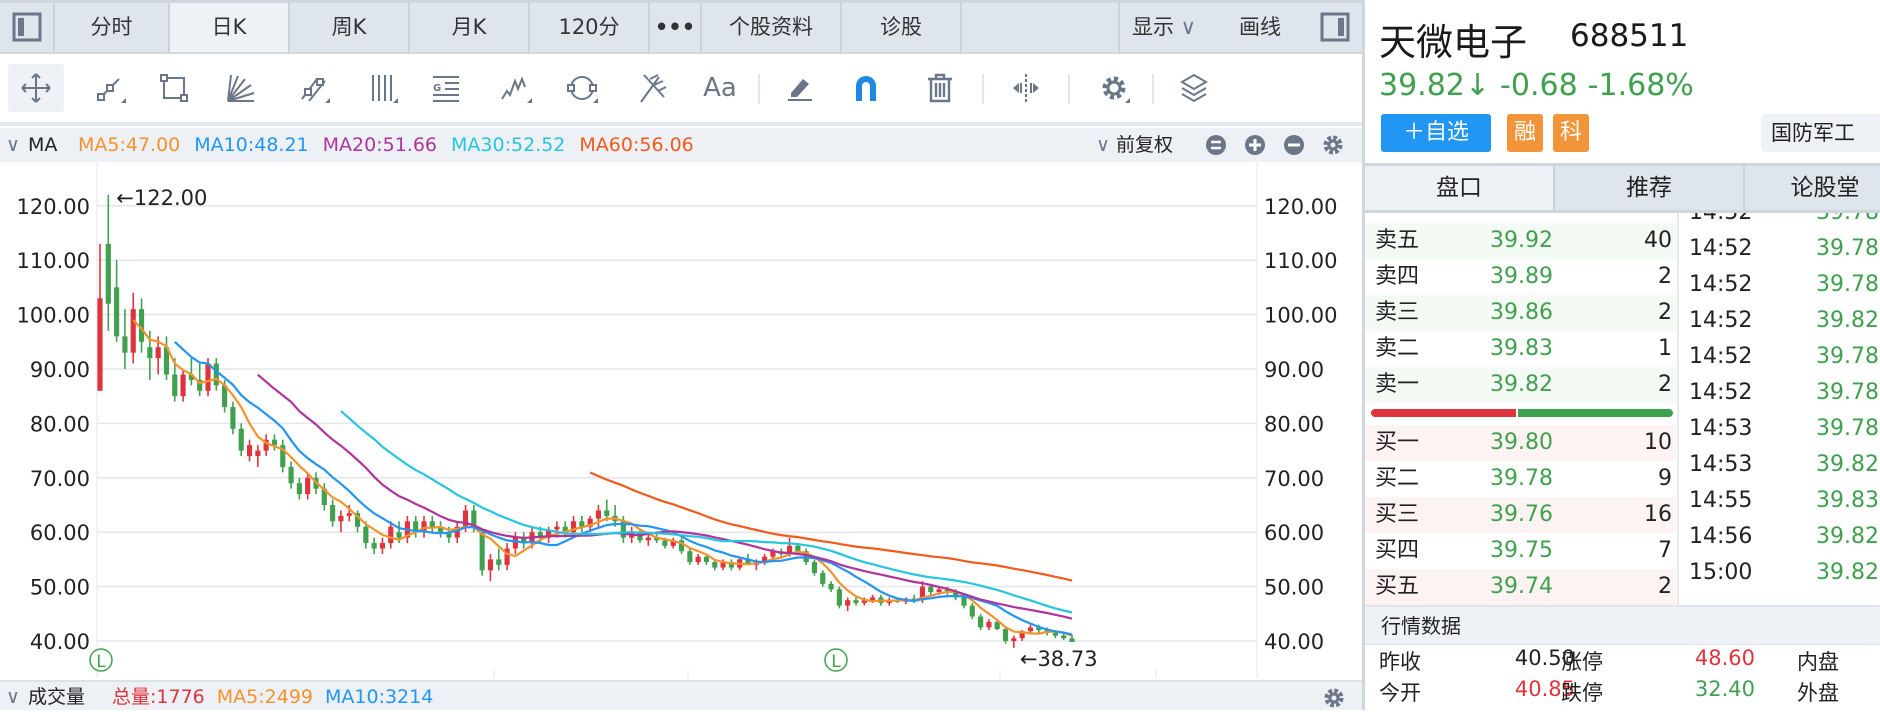 This screenshot has width=1880, height=712. What do you see at coordinates (1721, 572) in the screenshot?
I see `tick-time: 15:00` at bounding box center [1721, 572].